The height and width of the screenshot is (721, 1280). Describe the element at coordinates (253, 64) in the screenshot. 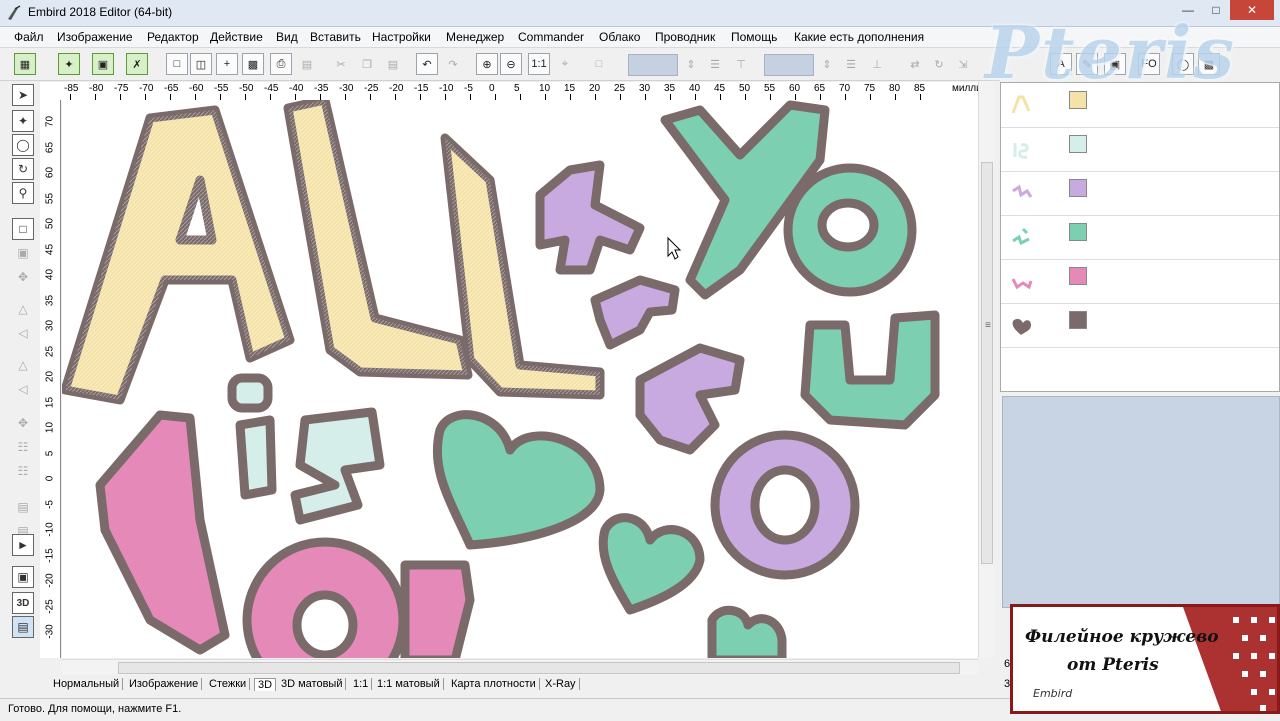

I see `save-icon: ▩` at that location.